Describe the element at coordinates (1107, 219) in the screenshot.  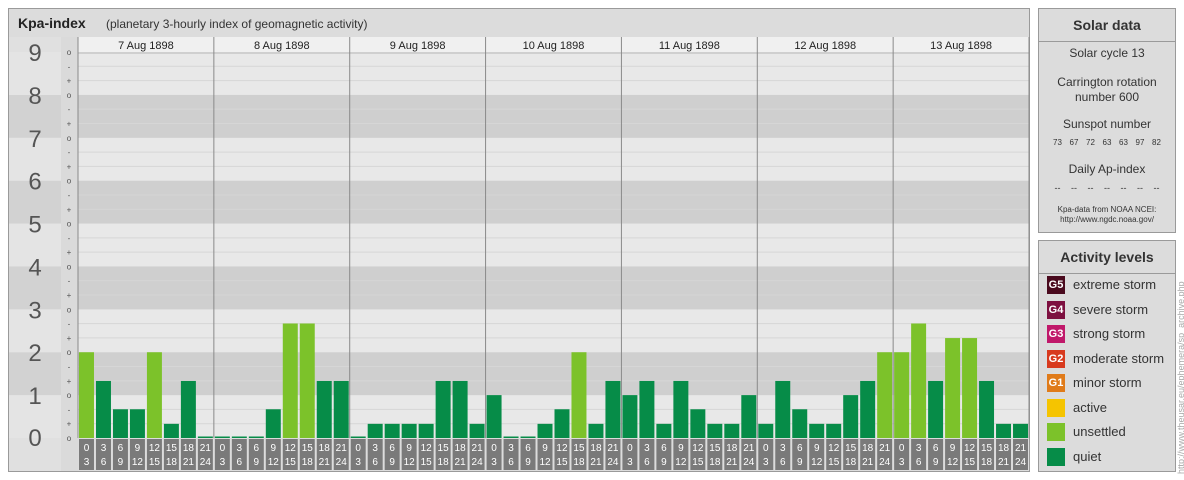
I see `data-source-link: http://www.ngdc.noaa.gov/` at that location.